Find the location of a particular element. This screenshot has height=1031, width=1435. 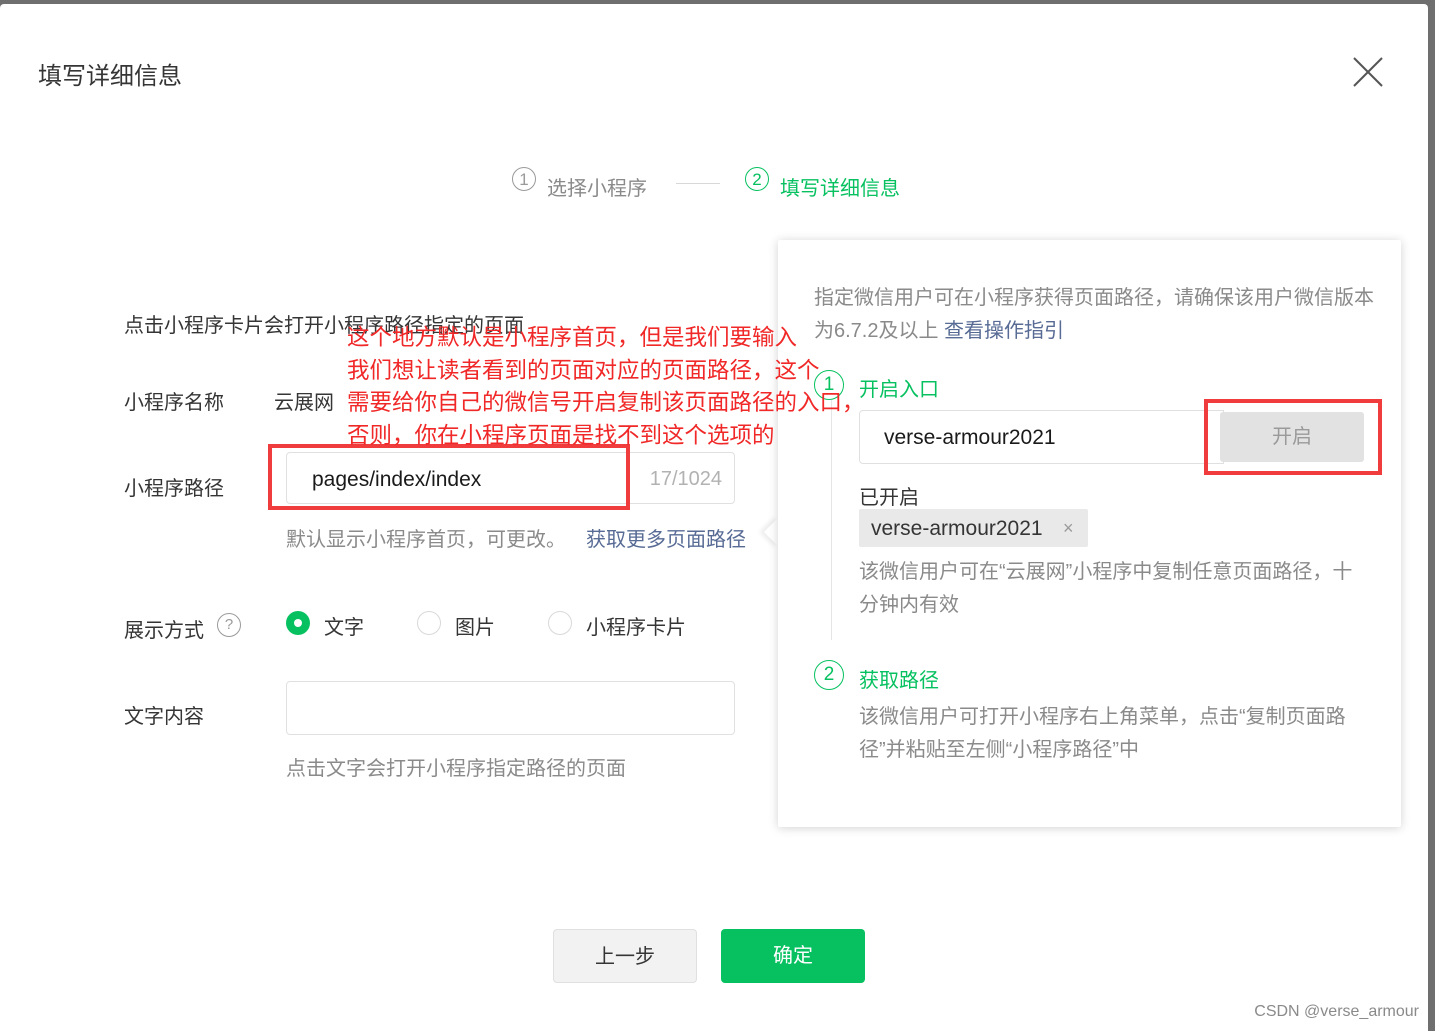

annotation-box-open is located at coordinates (1293, 437).